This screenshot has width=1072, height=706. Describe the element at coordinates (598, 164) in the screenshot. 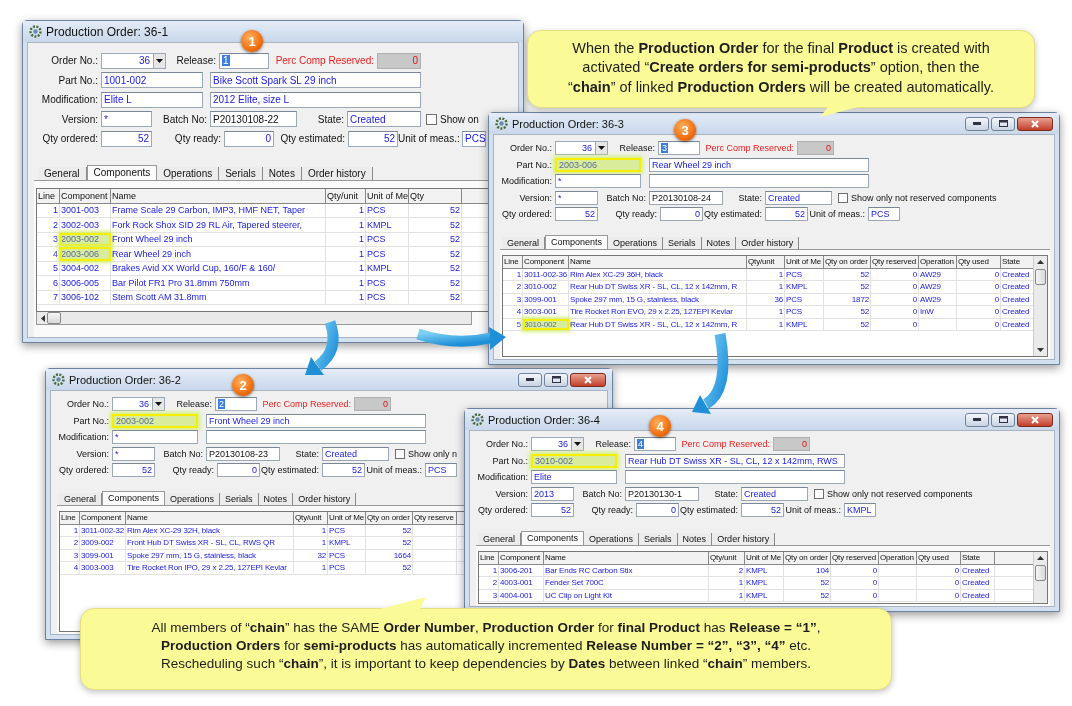

I see `input-field: 2003-006` at that location.